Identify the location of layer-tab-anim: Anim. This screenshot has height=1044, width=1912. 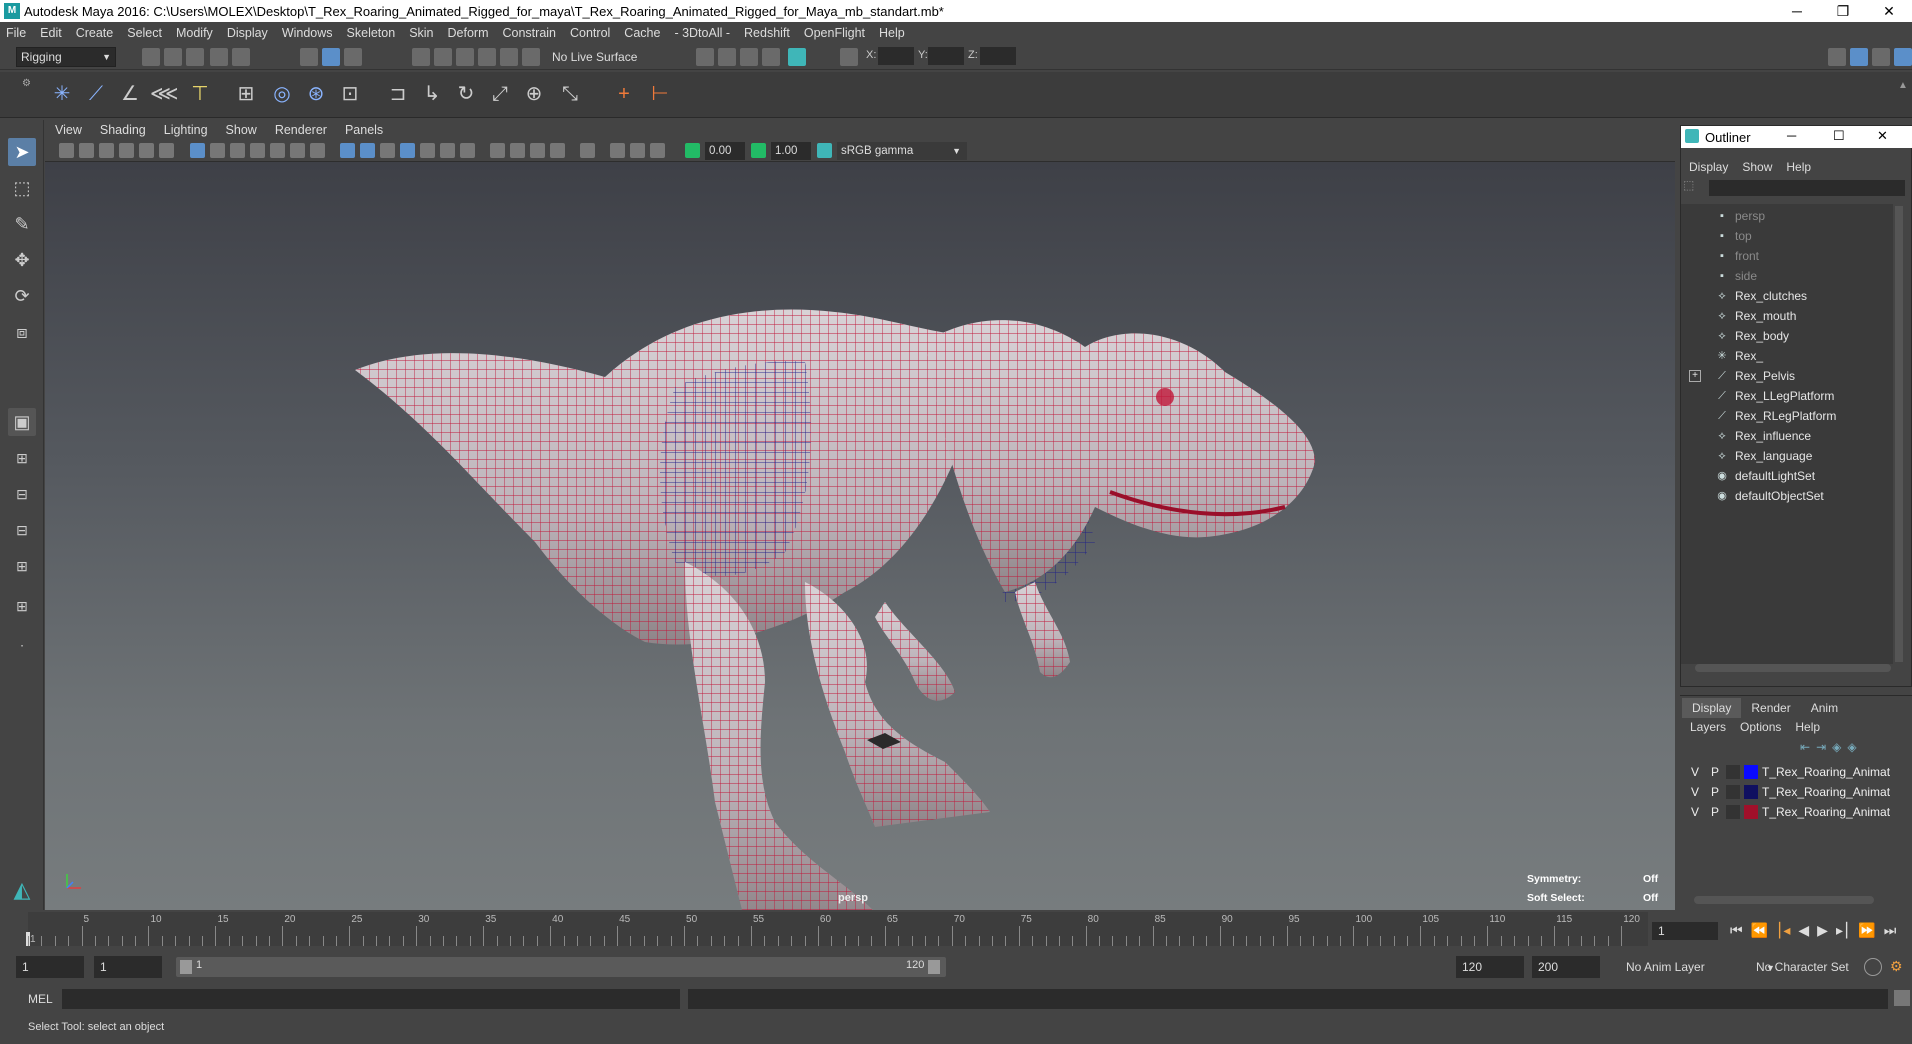
(1824, 708).